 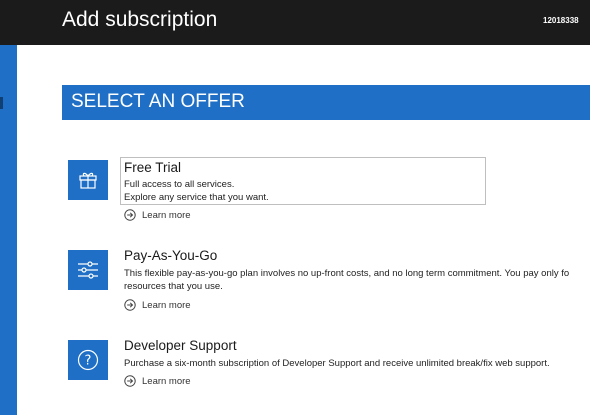 I want to click on top-bar: Add subscription 12018338, so click(x=295, y=22).